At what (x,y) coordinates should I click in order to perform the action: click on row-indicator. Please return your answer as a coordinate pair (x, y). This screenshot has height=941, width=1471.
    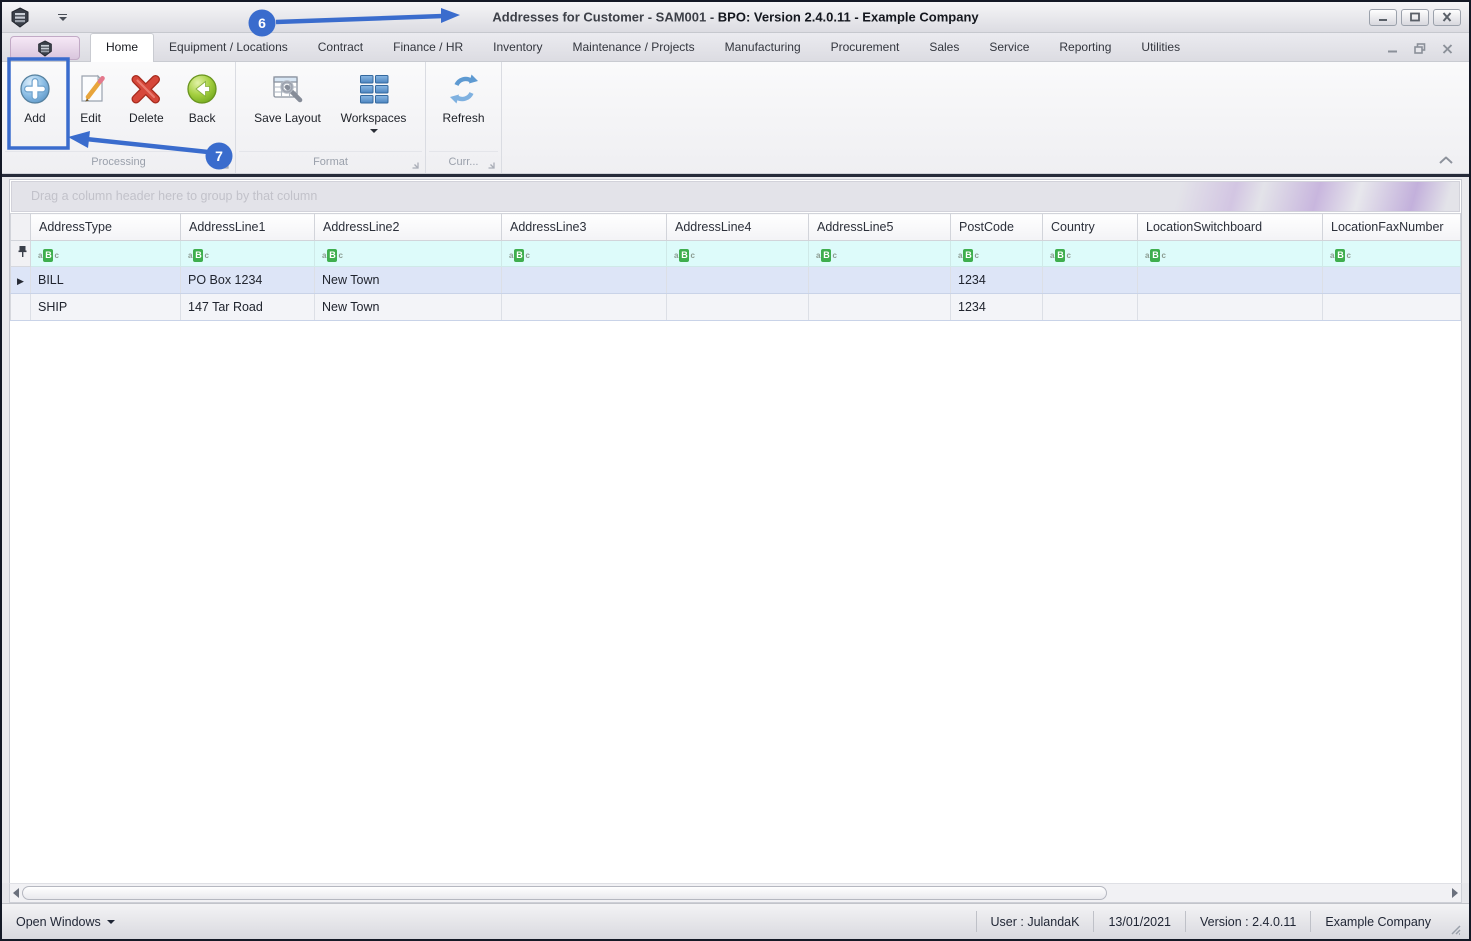
    Looking at the image, I should click on (20, 307).